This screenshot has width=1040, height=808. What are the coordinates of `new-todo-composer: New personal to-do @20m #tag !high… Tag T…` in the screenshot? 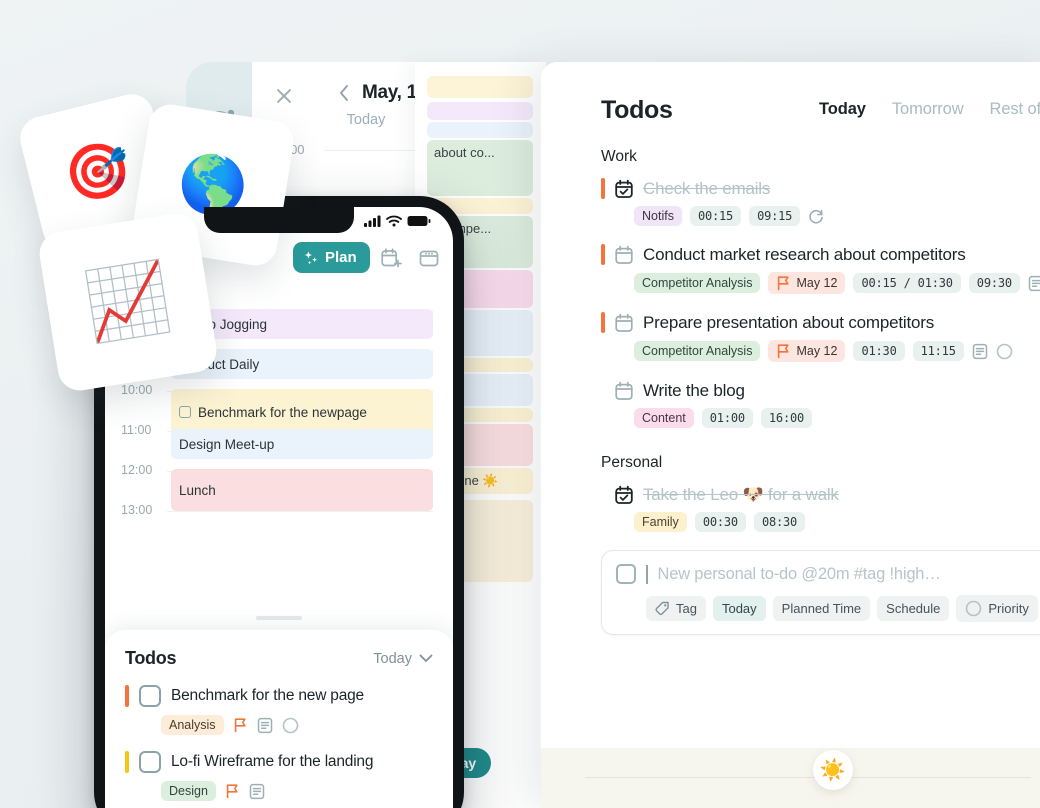 It's located at (820, 592).